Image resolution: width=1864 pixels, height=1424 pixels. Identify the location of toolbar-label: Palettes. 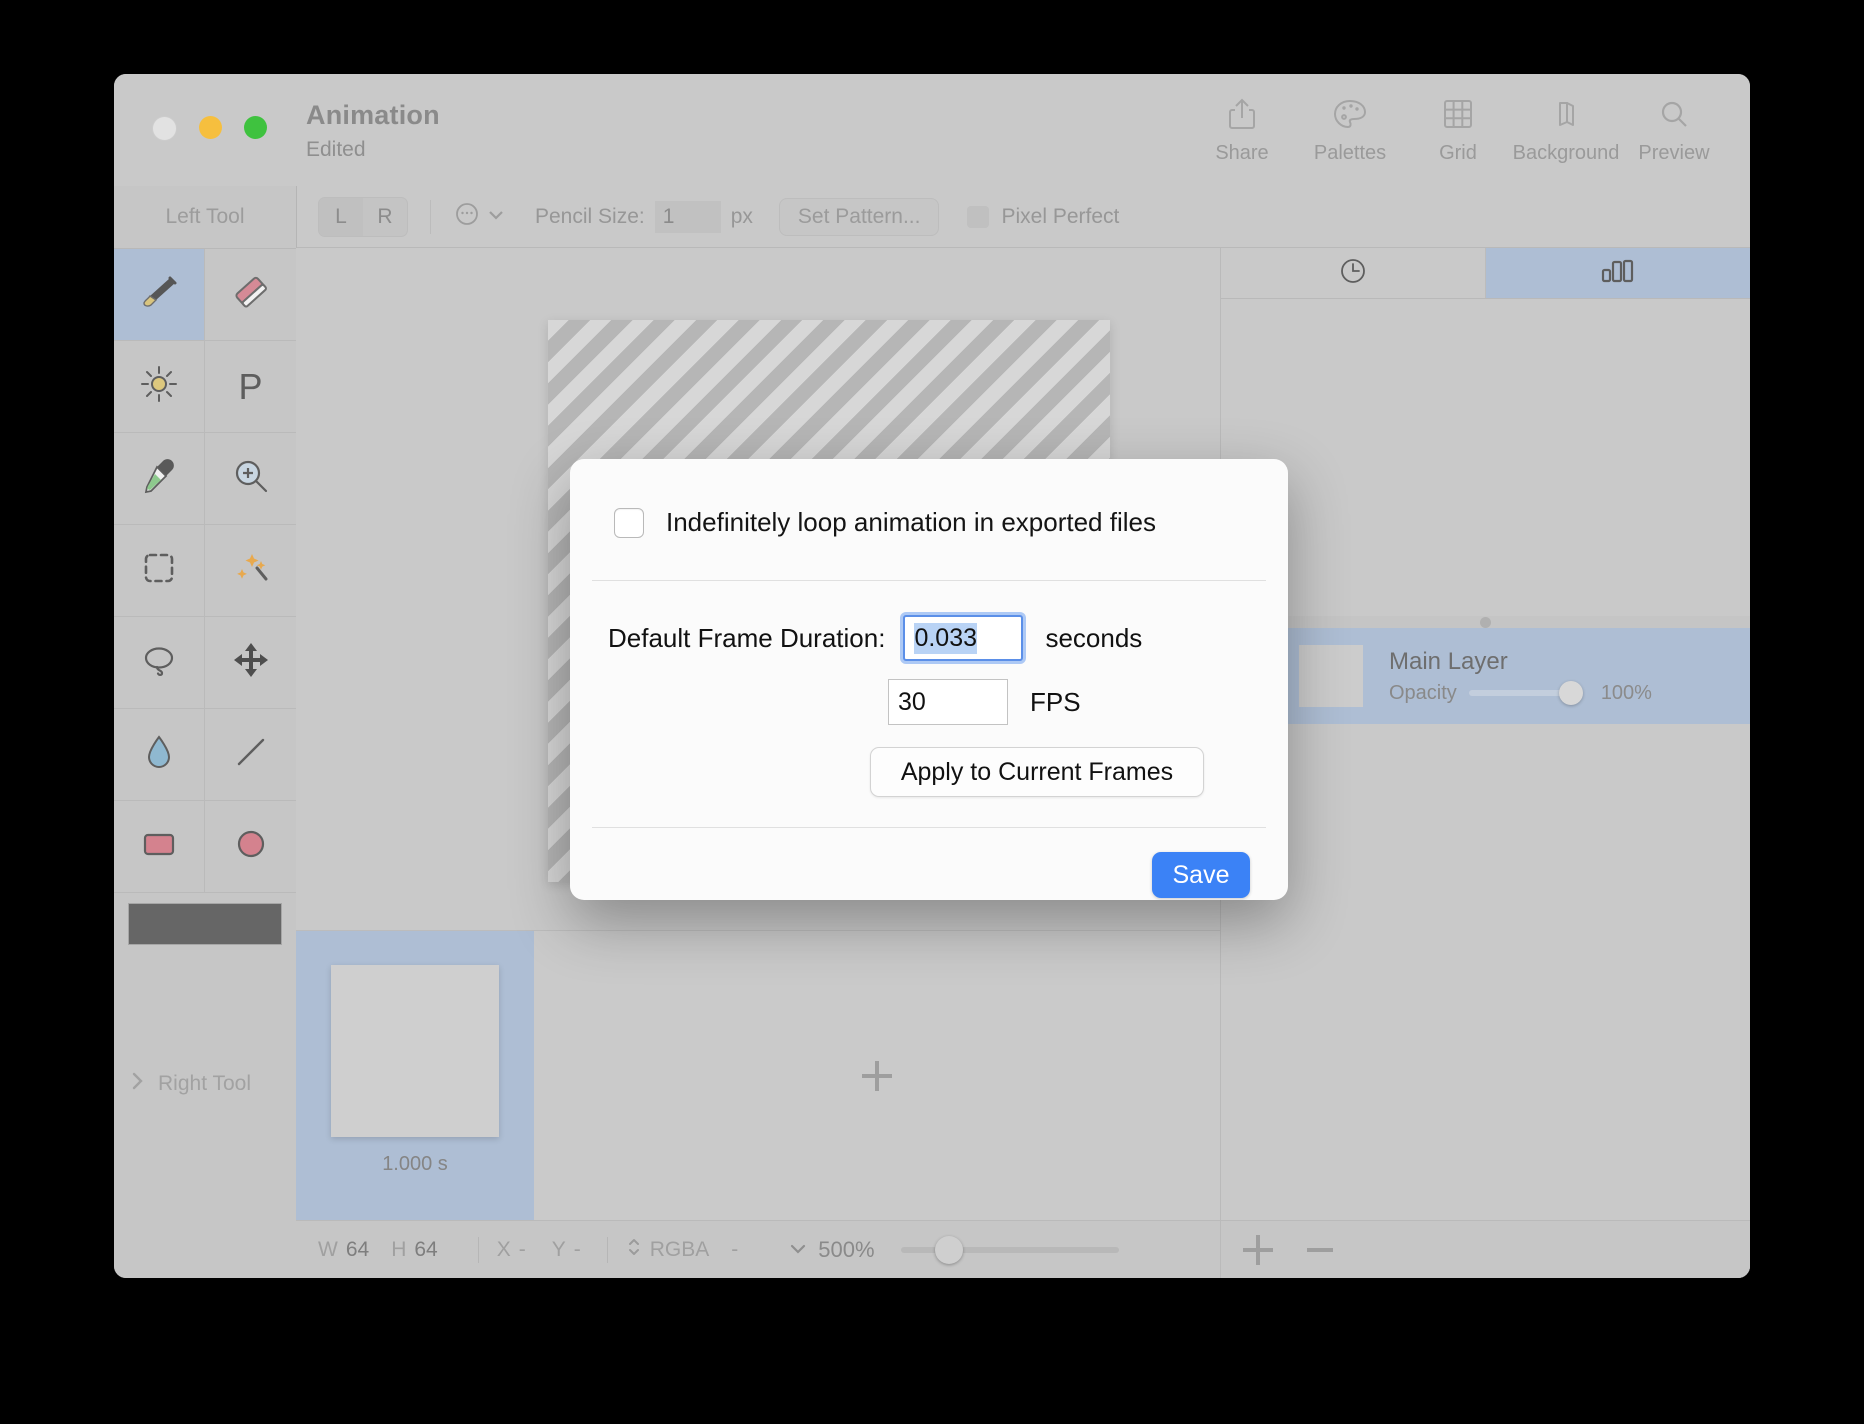
(1350, 153).